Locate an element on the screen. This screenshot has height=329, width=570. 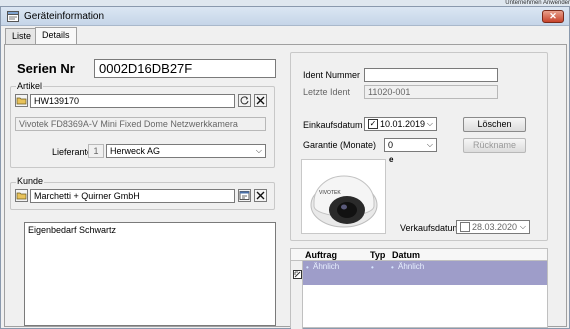
grid-header: Auftrag Typ Datum is located at coordinates (419, 255).